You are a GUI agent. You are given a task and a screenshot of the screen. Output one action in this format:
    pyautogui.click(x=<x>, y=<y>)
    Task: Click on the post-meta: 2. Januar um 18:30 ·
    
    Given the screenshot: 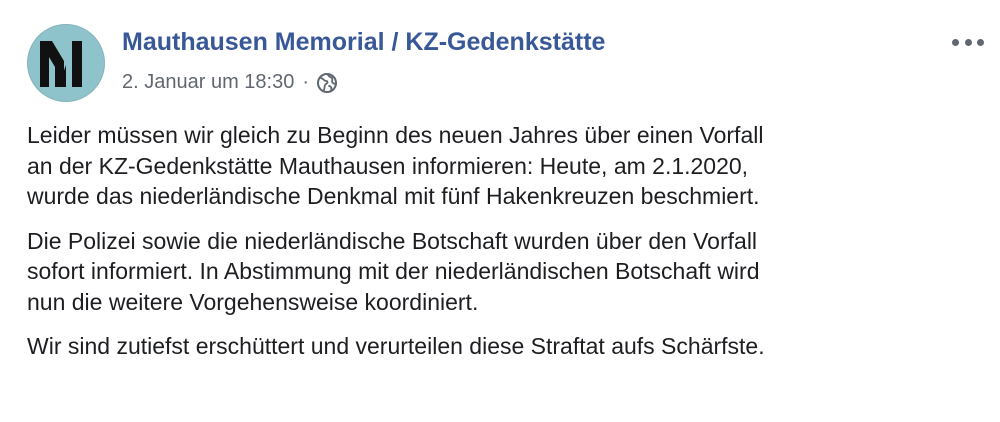 What is the action you would take?
    pyautogui.click(x=230, y=82)
    